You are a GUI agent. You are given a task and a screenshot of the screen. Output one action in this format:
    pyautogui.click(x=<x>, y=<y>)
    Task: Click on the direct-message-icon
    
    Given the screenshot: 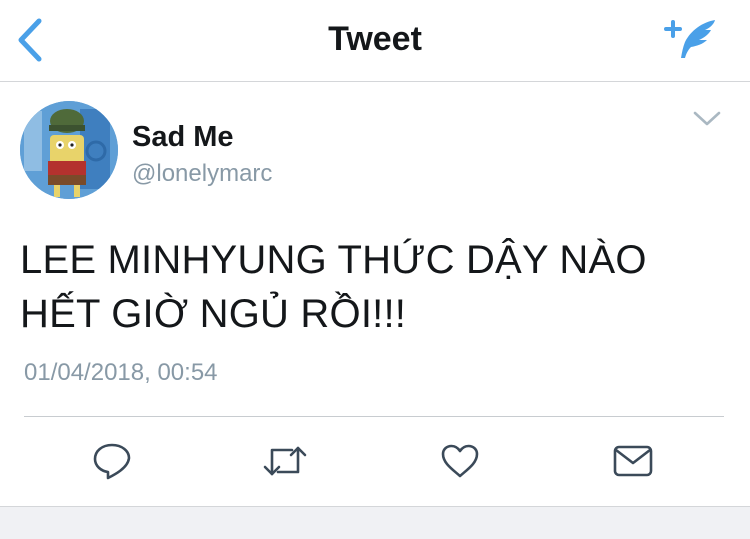 What is the action you would take?
    pyautogui.click(x=633, y=461)
    